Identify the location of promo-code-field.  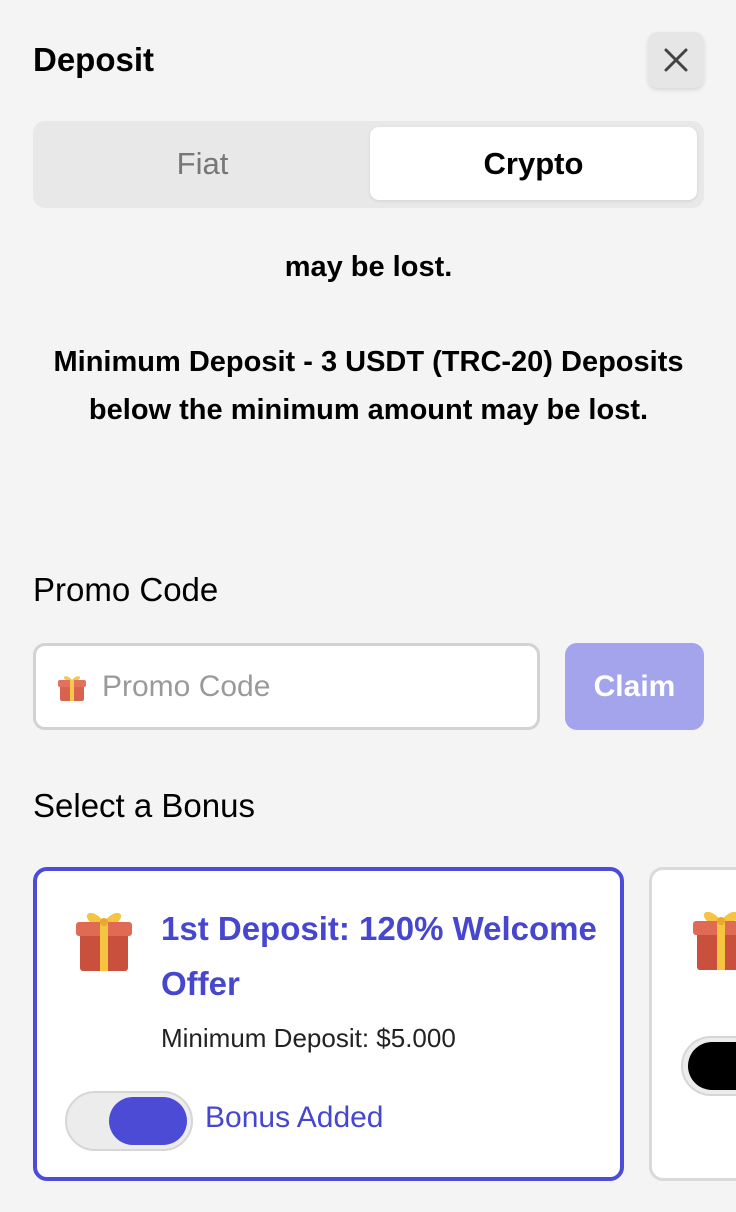
(286, 686).